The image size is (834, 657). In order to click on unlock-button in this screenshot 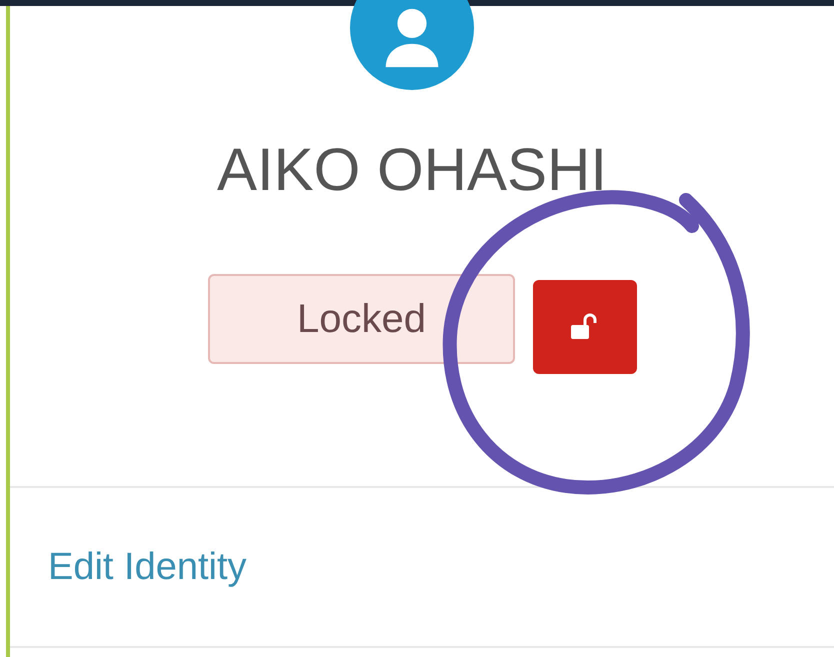, I will do `click(585, 327)`.